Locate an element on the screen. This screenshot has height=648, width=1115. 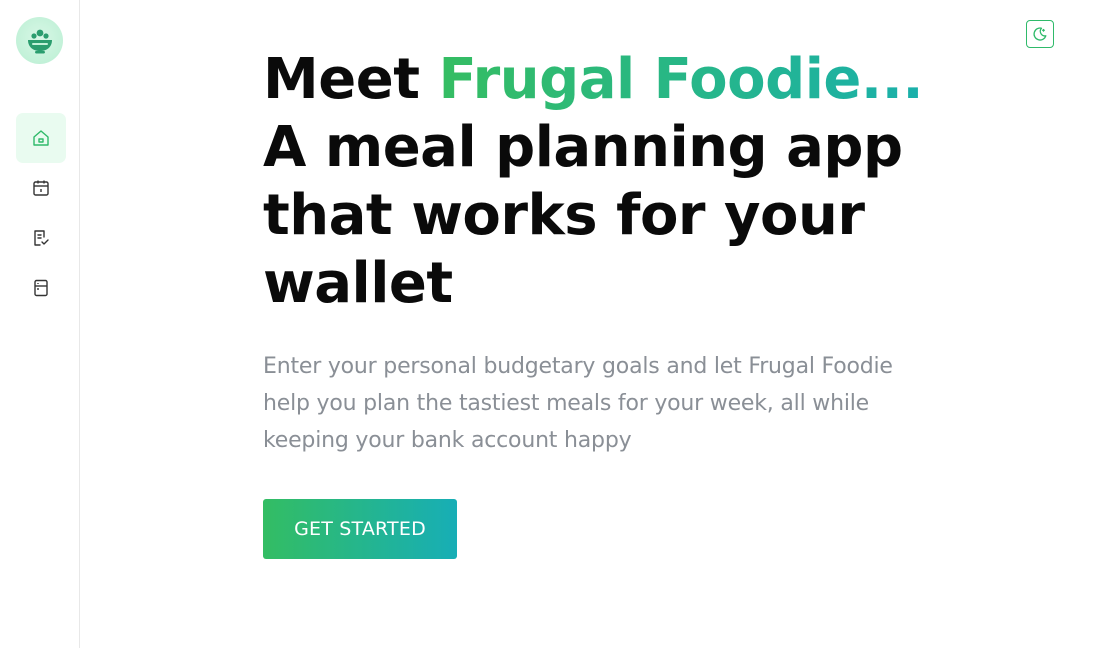
sidebar-item-shopping-list is located at coordinates (41, 238).